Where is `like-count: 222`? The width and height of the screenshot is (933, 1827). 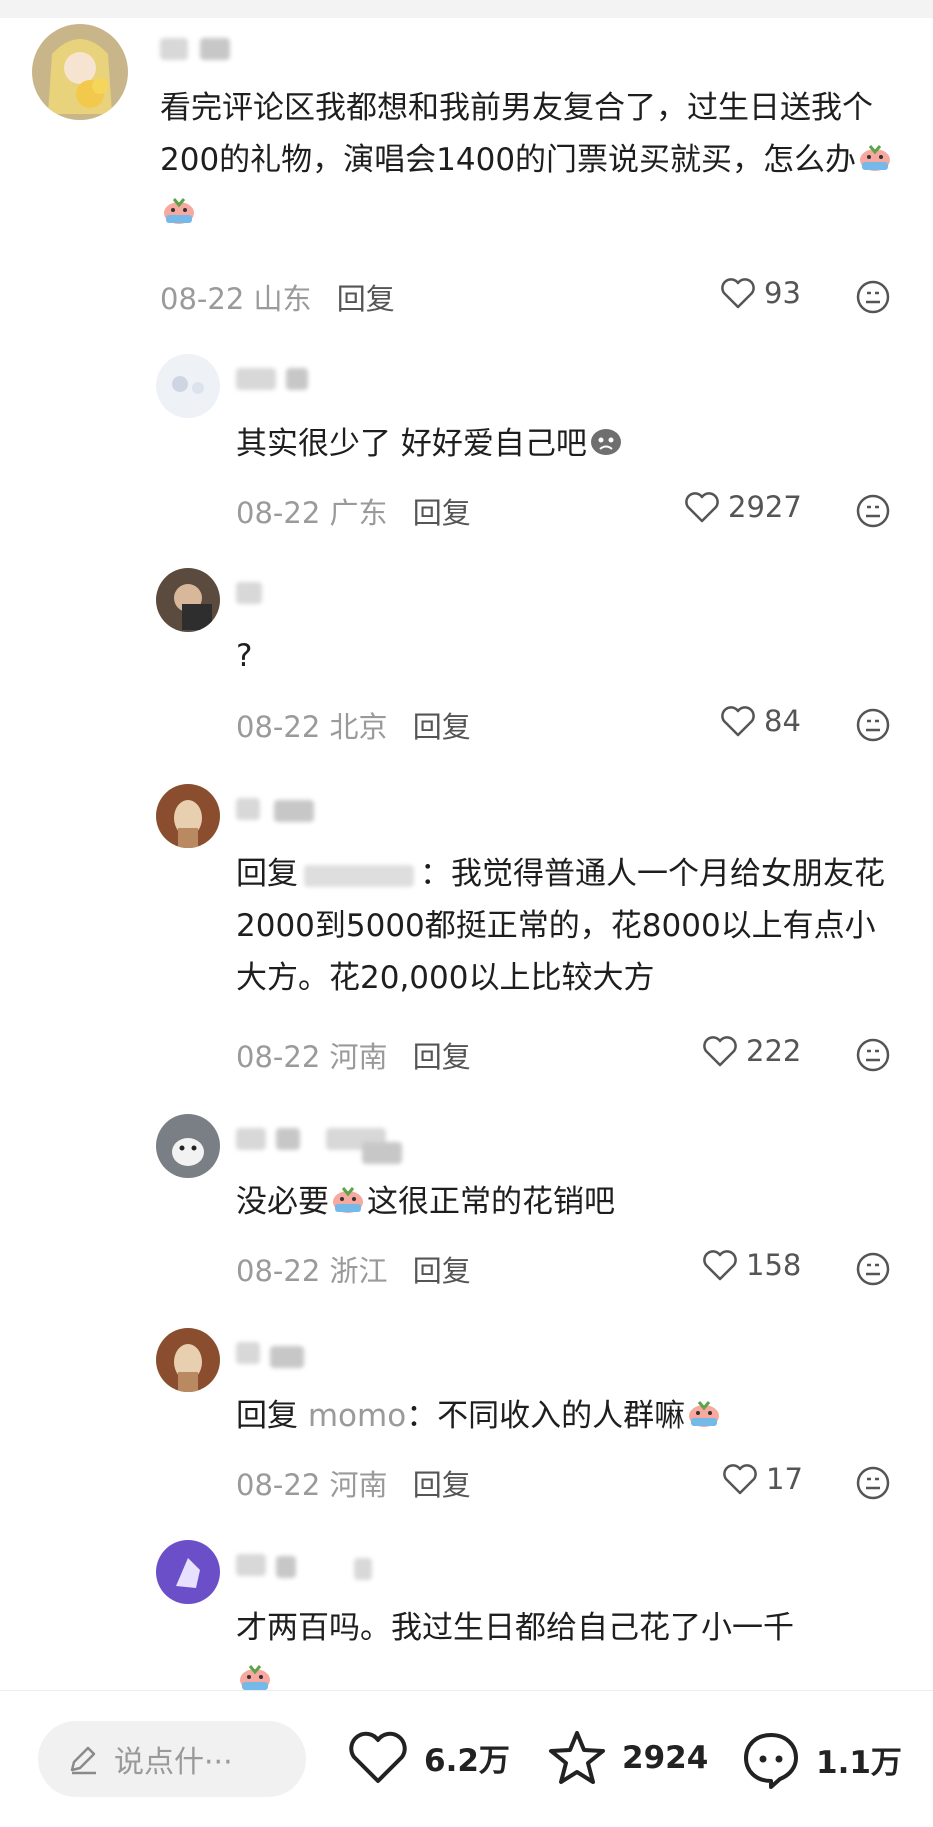 like-count: 222 is located at coordinates (774, 1051).